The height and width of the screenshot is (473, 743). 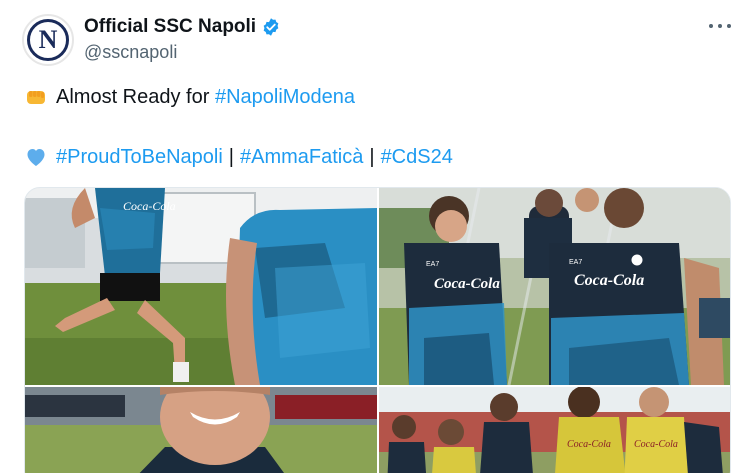 I want to click on more-options-icon, so click(x=720, y=26).